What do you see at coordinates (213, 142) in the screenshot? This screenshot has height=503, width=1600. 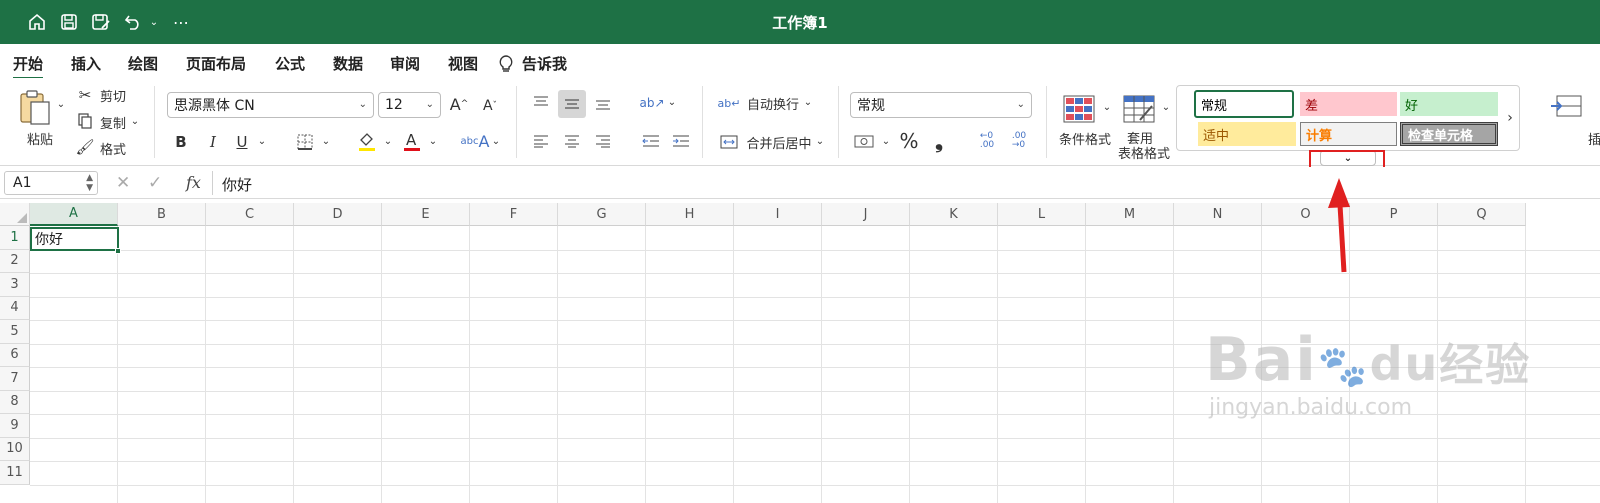 I see `italic-button: I` at bounding box center [213, 142].